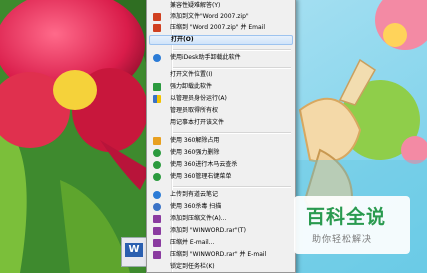 Image resolution: width=427 pixels, height=273 pixels. I want to click on shield-icon, so click(157, 99).